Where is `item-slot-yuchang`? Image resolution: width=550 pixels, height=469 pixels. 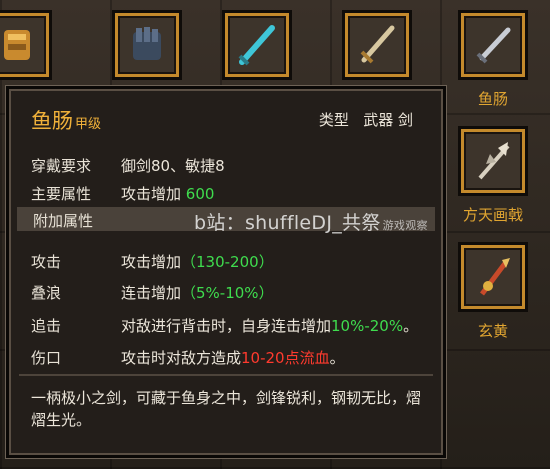 item-slot-yuchang is located at coordinates (493, 45).